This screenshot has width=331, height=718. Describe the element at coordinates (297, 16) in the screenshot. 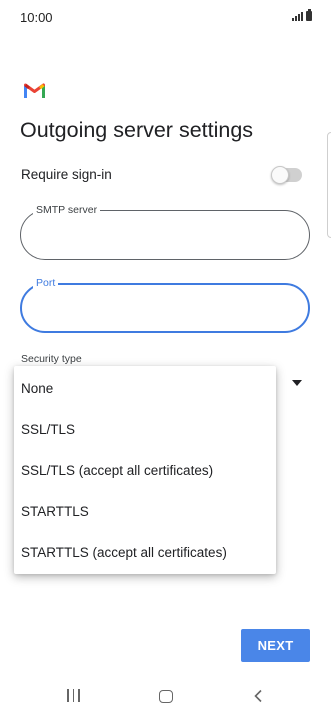

I see `signal-icon` at that location.